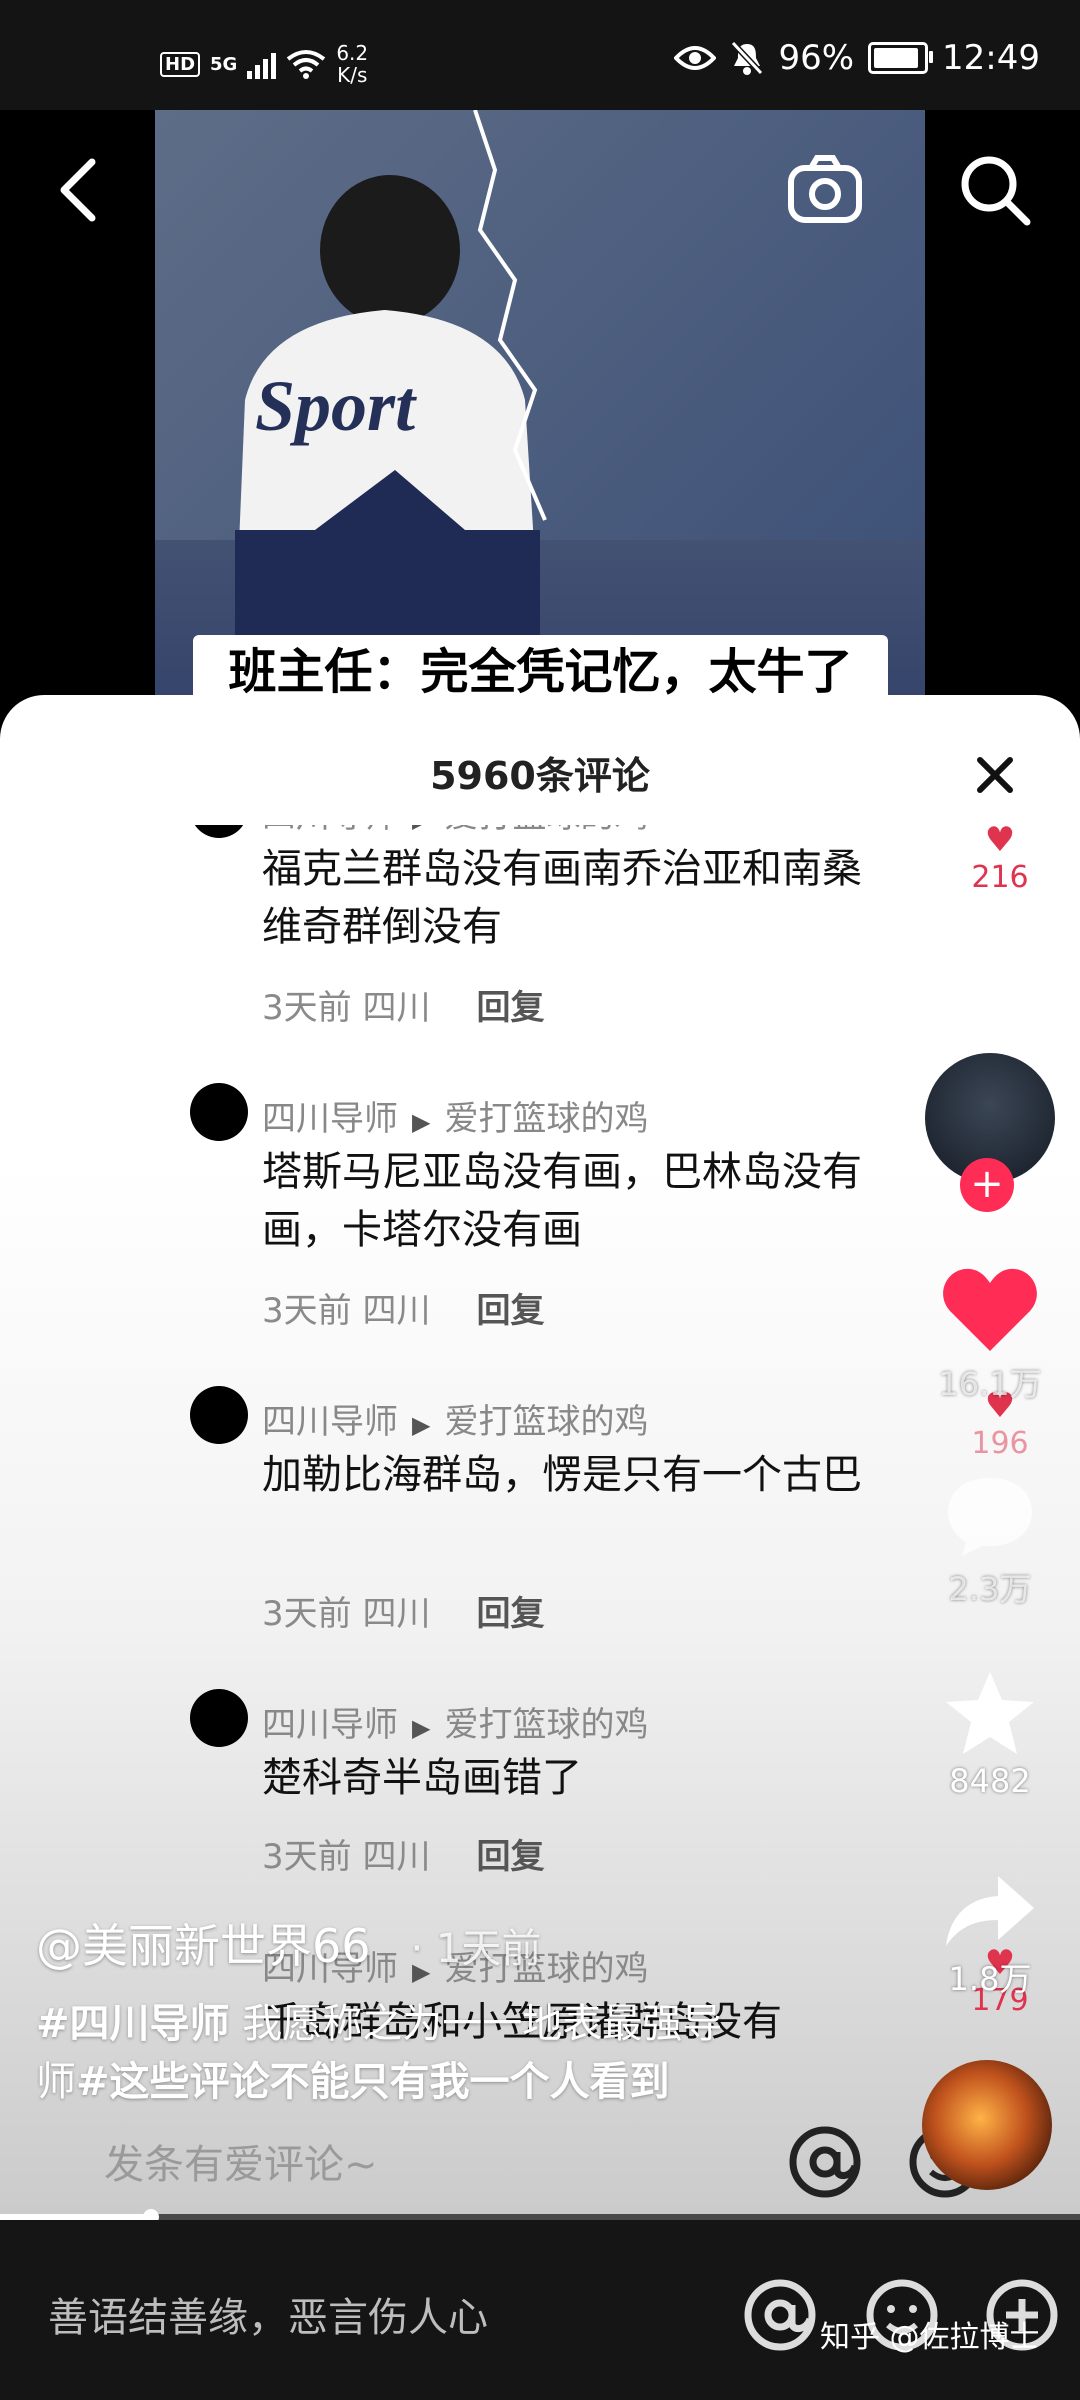  Describe the element at coordinates (562, 898) in the screenshot. I see `comment-text: 福克兰群岛没有画南乔治亚和南桑维奇群倒没有` at that location.